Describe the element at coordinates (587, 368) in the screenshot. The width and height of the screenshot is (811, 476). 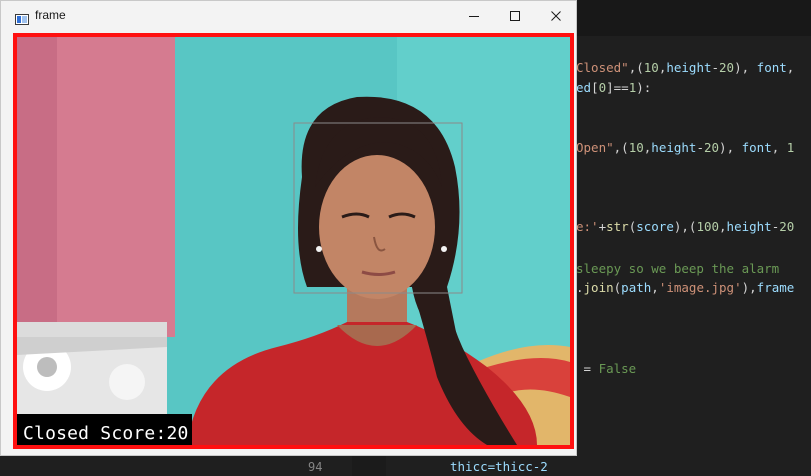
I see `code-token: =` at that location.